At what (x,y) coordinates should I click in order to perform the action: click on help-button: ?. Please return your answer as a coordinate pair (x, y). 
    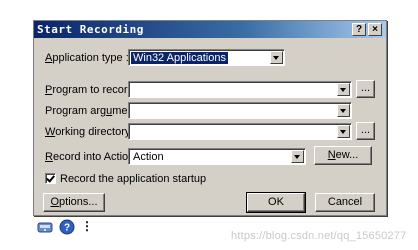
    Looking at the image, I should click on (359, 29).